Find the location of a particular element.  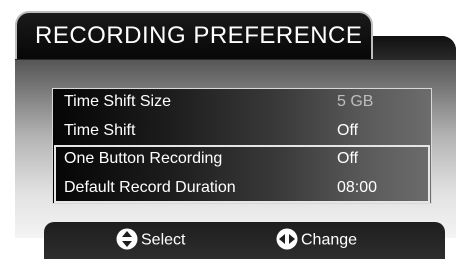

menu-item-default-record-duration: Default Record Duration 08:00 is located at coordinates (242, 189).